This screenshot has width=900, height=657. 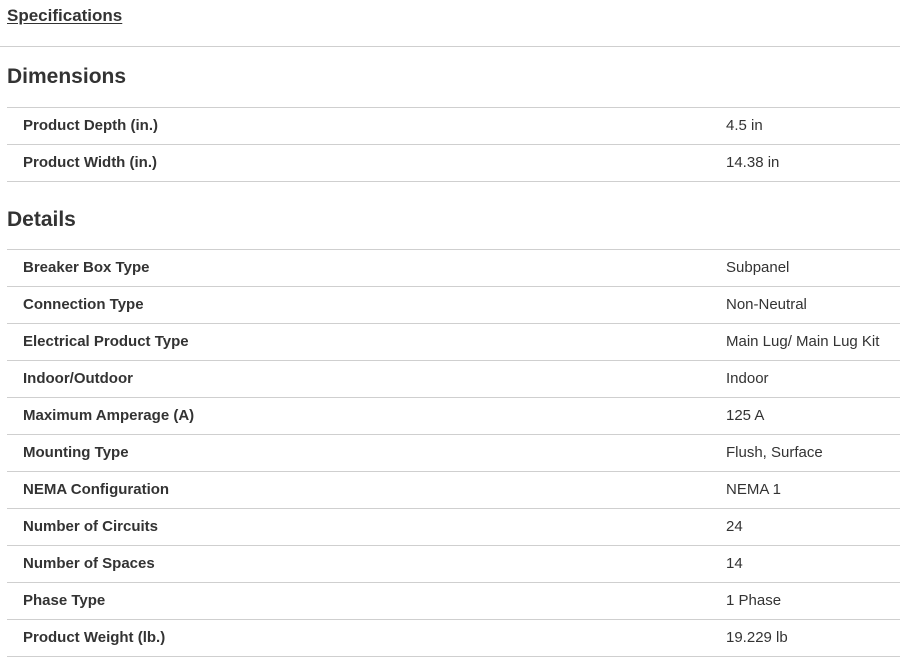 I want to click on specifications-link: Specifications, so click(x=64, y=16).